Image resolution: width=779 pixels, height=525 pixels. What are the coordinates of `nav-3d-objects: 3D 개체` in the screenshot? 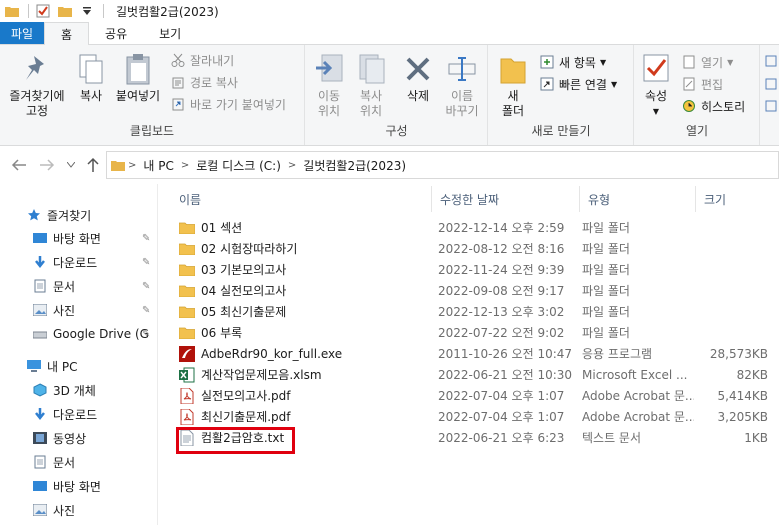 It's located at (64, 390).